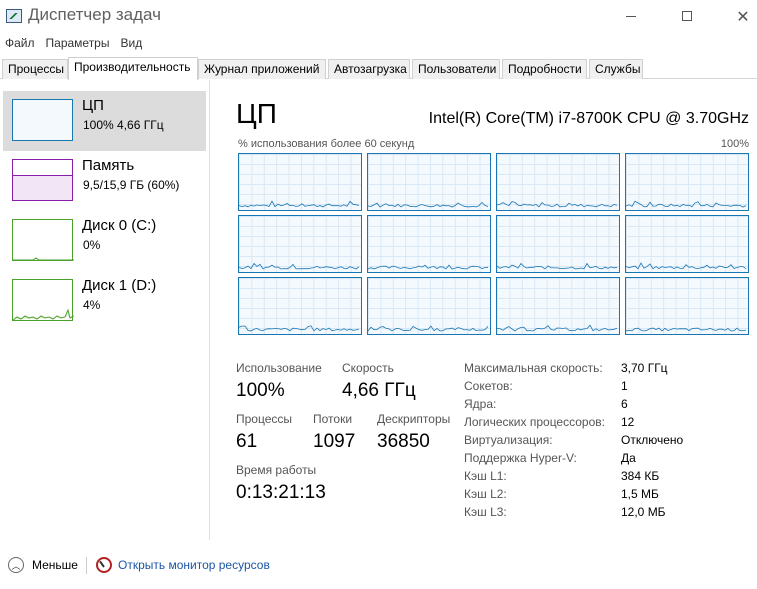  Describe the element at coordinates (262, 69) in the screenshot. I see `tab-app-history: Журнал приложений` at that location.